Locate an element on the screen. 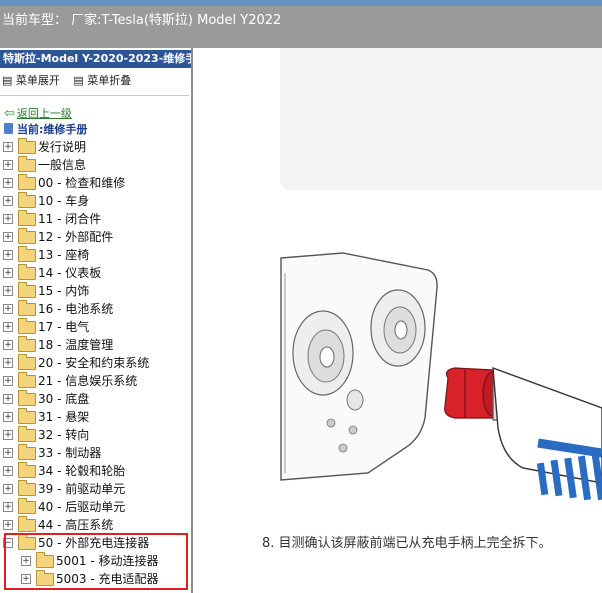 This screenshot has width=602, height=593. tree-item: + 一般信息 is located at coordinates (94, 165).